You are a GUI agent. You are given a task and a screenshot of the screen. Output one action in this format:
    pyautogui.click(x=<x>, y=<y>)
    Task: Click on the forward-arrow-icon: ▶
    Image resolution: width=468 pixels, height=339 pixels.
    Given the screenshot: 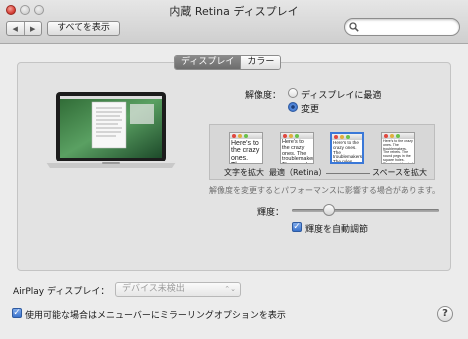 What is the action you would take?
    pyautogui.click(x=33, y=28)
    